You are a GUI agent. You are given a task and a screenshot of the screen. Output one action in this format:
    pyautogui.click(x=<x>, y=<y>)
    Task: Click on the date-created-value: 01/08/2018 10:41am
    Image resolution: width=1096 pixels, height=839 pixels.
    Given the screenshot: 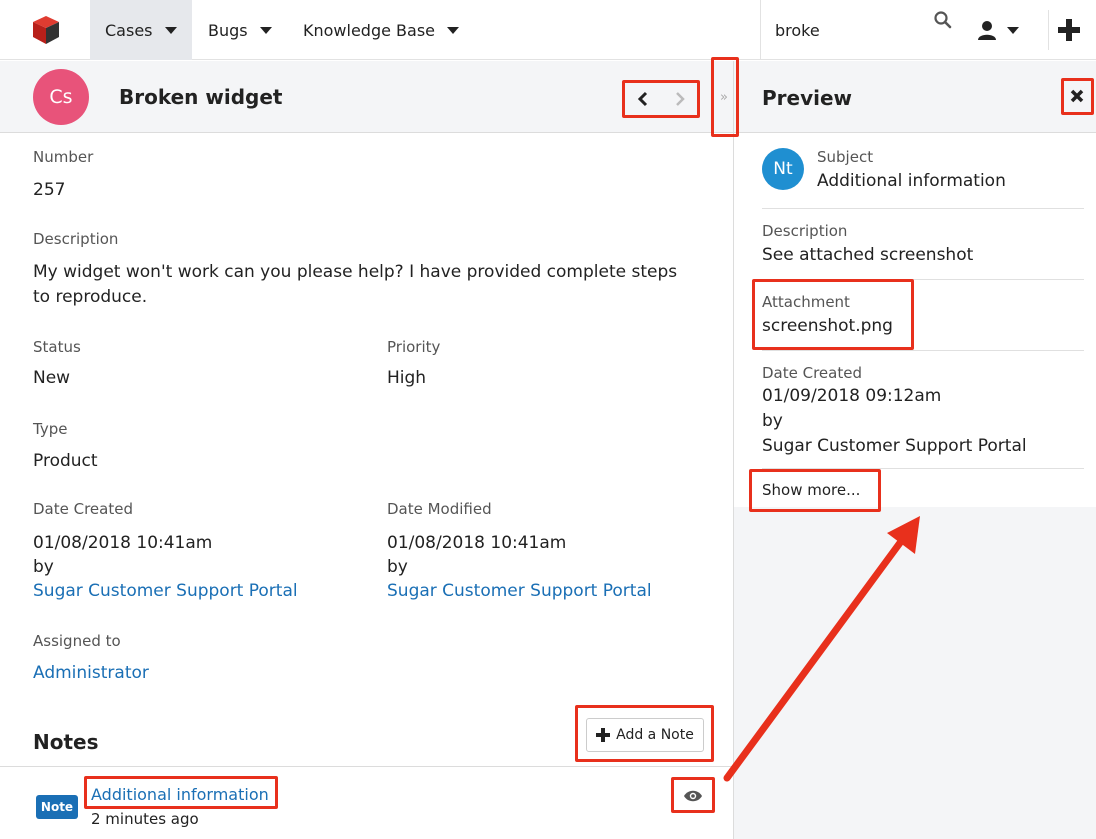 What is the action you would take?
    pyautogui.click(x=123, y=543)
    